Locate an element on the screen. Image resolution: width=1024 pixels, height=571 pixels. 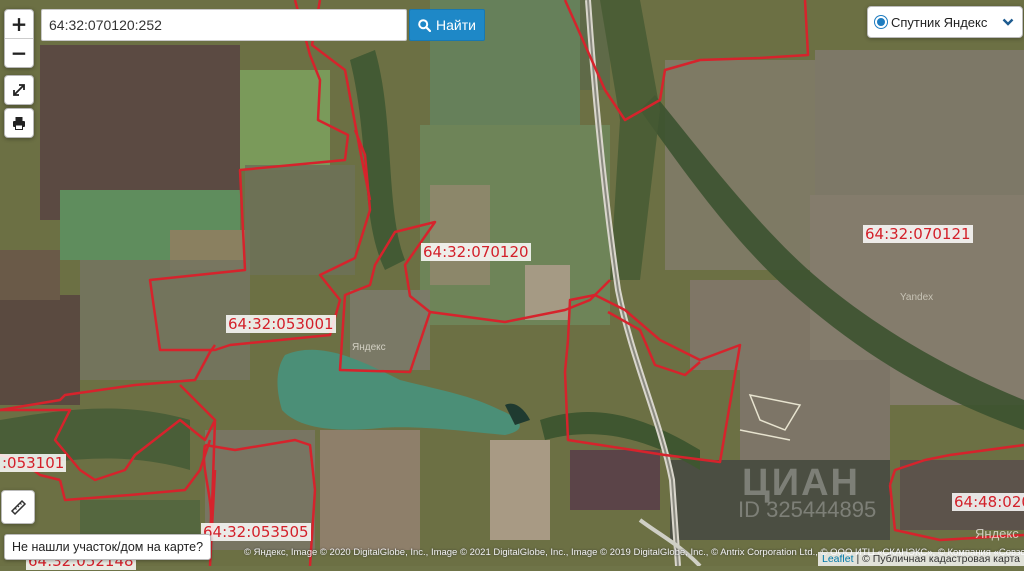
ruler-icon is located at coordinates (18, 507).